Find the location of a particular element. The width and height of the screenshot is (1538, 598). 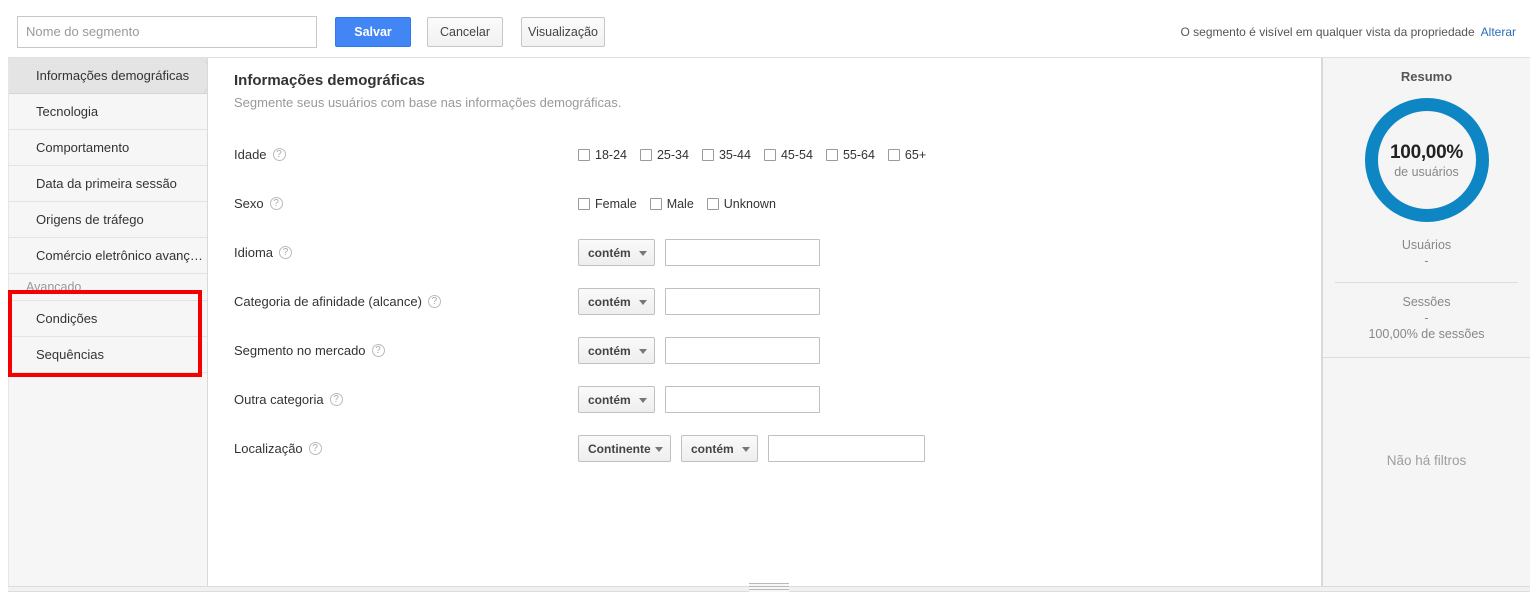

gender-checkbox-female: Female is located at coordinates (607, 204).